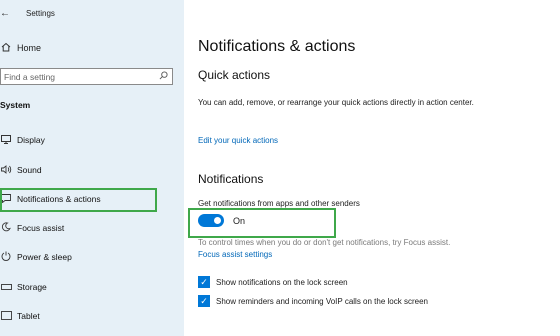 This screenshot has height=336, width=560. What do you see at coordinates (90, 287) in the screenshot?
I see `sidebar-item-storage: Storage` at bounding box center [90, 287].